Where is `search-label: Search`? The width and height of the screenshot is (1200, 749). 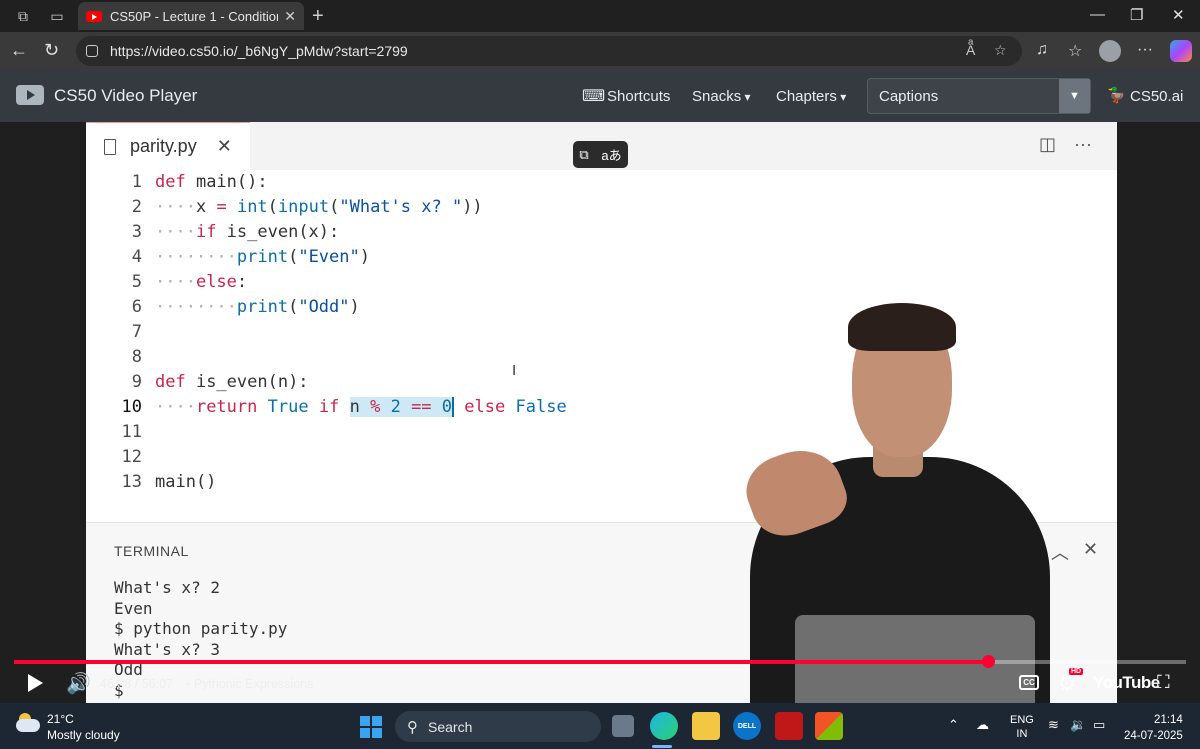 search-label: Search is located at coordinates (450, 726).